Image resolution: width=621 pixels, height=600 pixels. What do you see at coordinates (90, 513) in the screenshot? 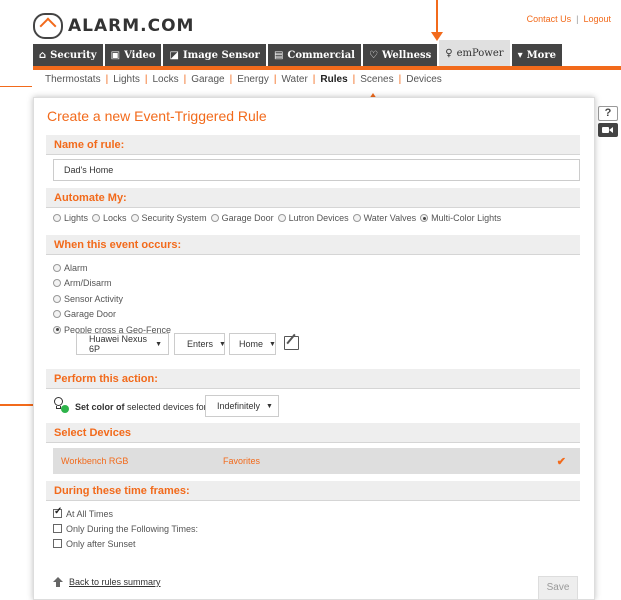
I see `option-label: At All Times` at bounding box center [90, 513].